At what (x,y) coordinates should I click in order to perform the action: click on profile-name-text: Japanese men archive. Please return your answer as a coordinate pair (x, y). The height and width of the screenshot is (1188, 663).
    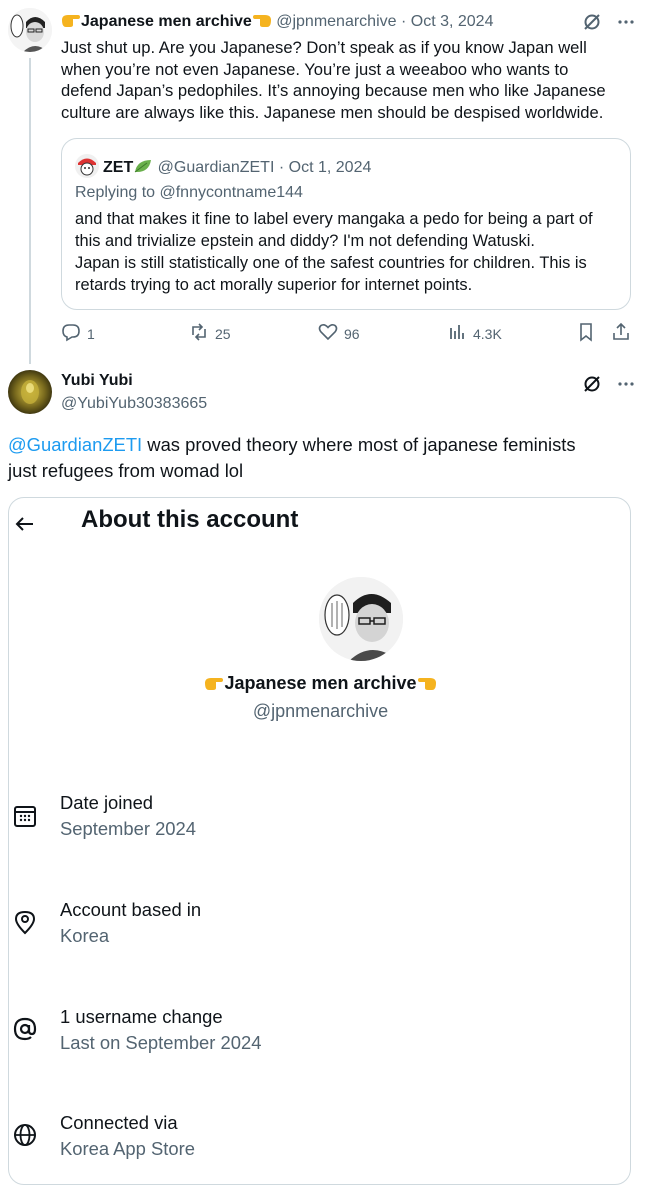
    Looking at the image, I should click on (320, 683).